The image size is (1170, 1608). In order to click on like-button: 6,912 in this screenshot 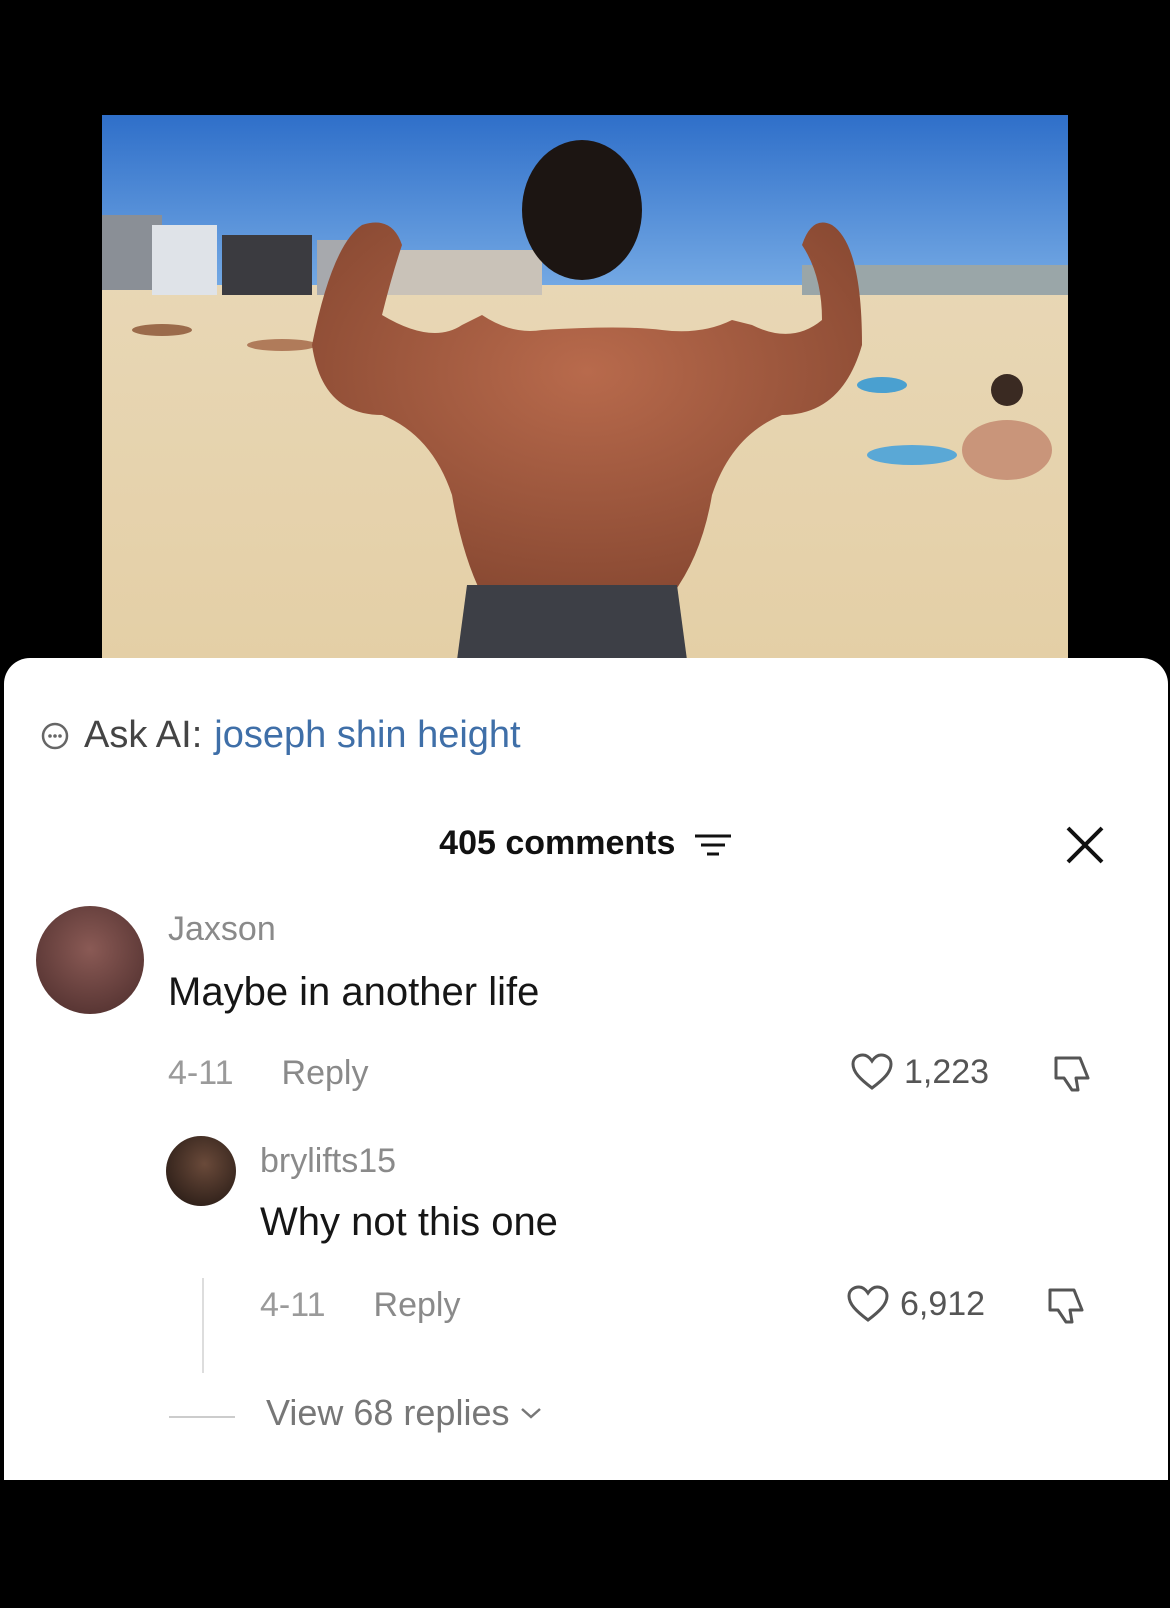, I will do `click(915, 1304)`.